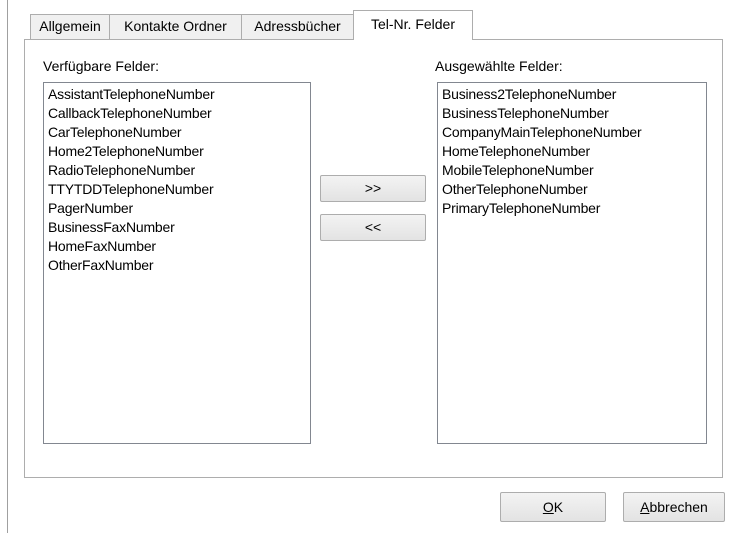 This screenshot has width=737, height=533. I want to click on list-item: RadioTelephoneNumber, so click(177, 170).